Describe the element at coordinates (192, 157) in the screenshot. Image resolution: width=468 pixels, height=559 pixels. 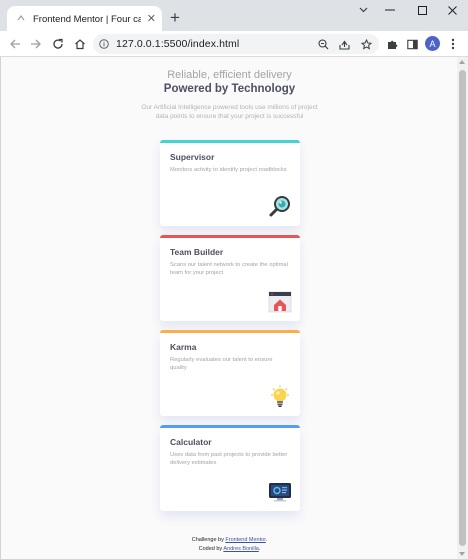
I see `card-title: Supervisor` at that location.